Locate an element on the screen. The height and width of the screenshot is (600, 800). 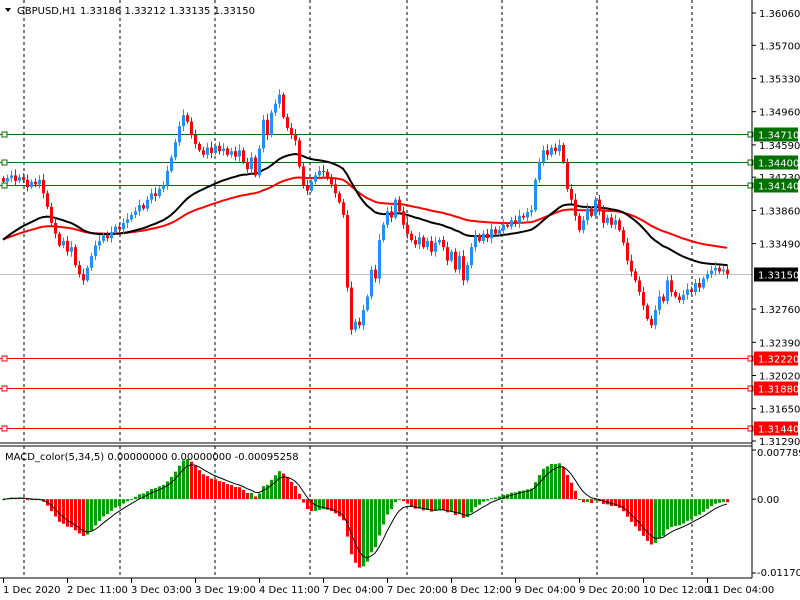
level-handle is located at coordinates (4, 358).